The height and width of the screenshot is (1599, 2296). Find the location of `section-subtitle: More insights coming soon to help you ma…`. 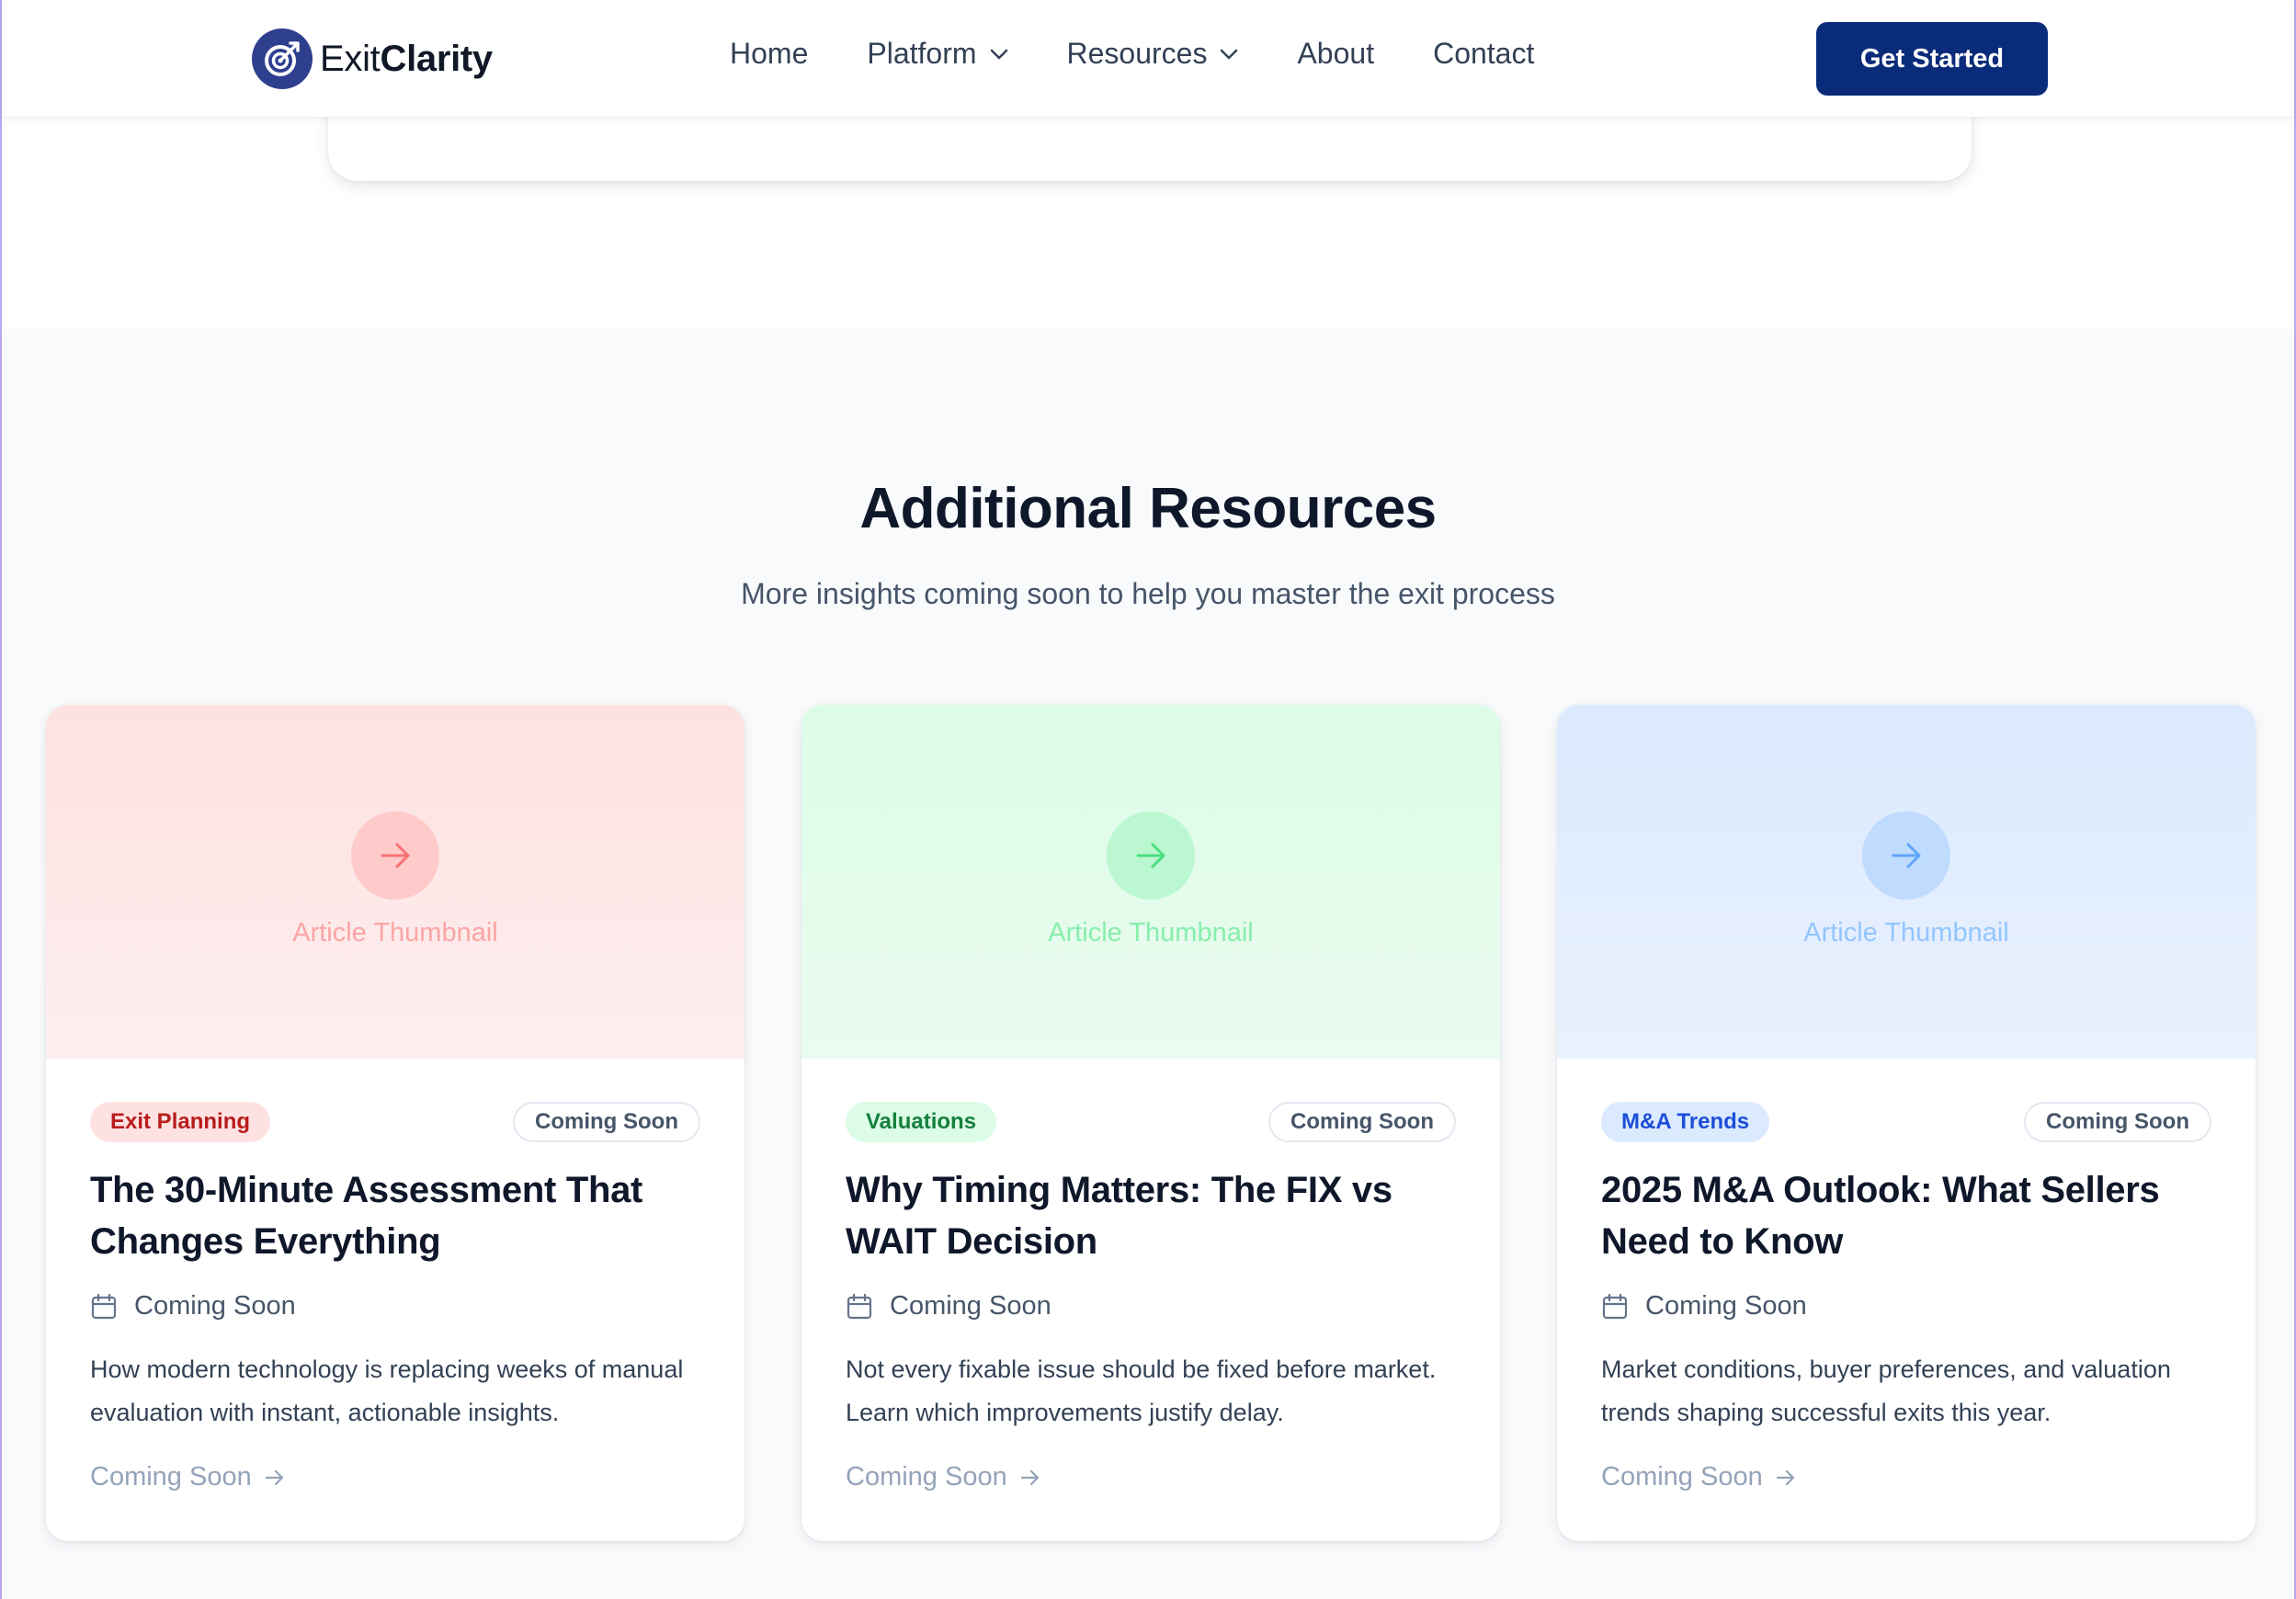

section-subtitle: More insights coming soon to help you ma… is located at coordinates (1148, 593).